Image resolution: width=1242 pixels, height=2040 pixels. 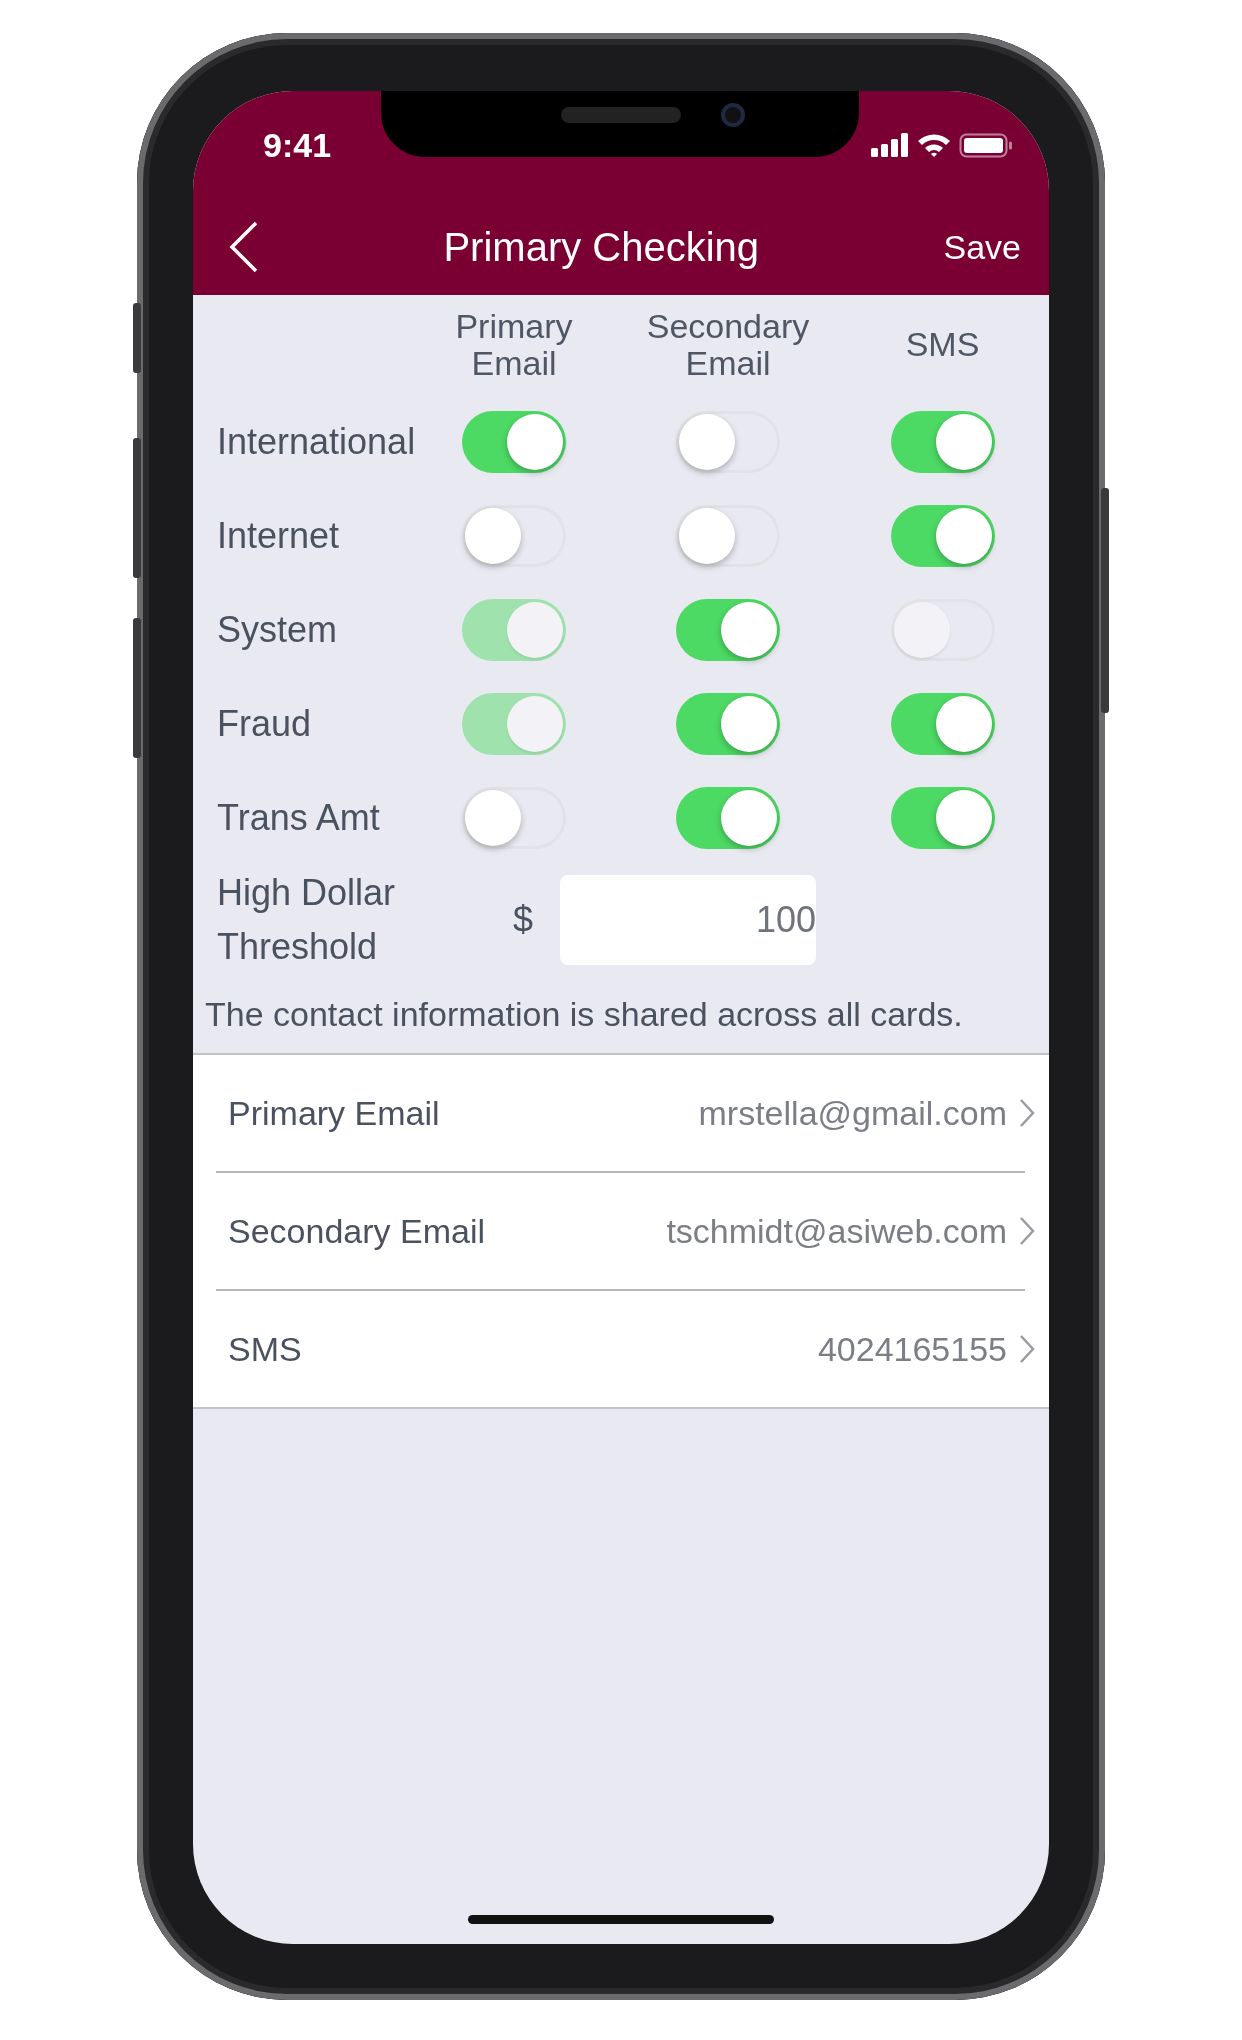 What do you see at coordinates (584, 1014) in the screenshot?
I see `info-note: The contact information is shared across all cards.` at bounding box center [584, 1014].